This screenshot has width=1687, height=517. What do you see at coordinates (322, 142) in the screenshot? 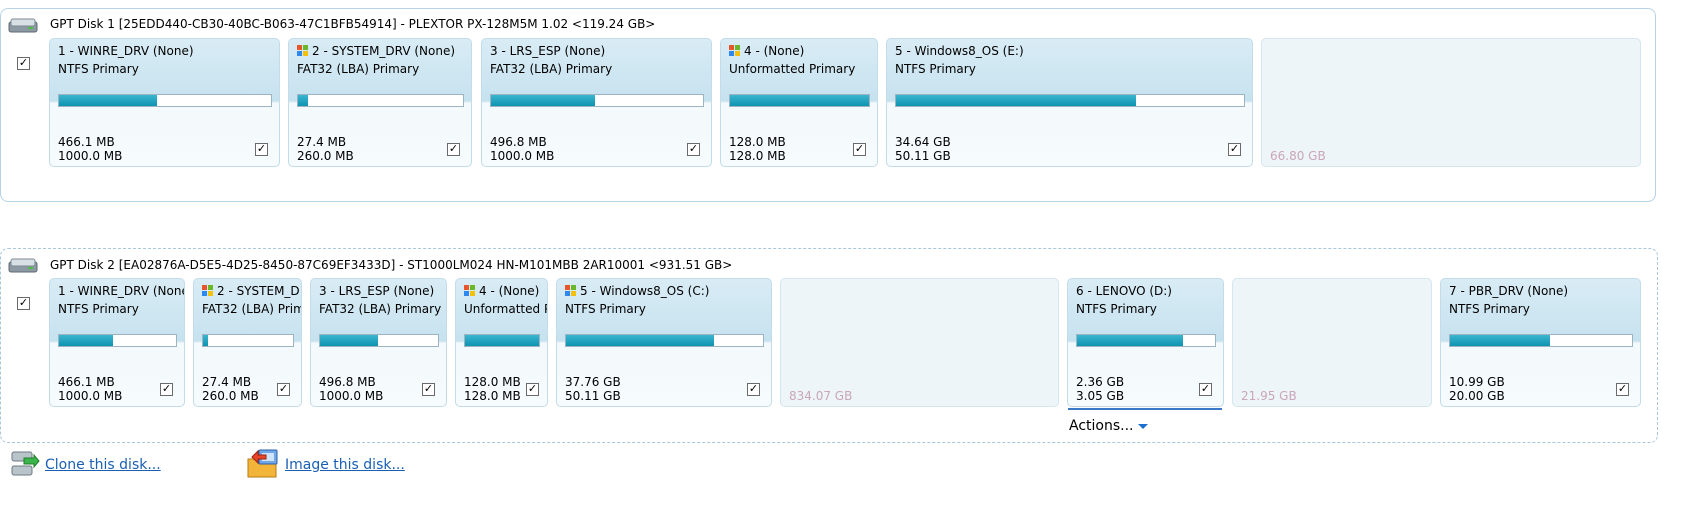
I see `used-size: 27.4 MB` at bounding box center [322, 142].